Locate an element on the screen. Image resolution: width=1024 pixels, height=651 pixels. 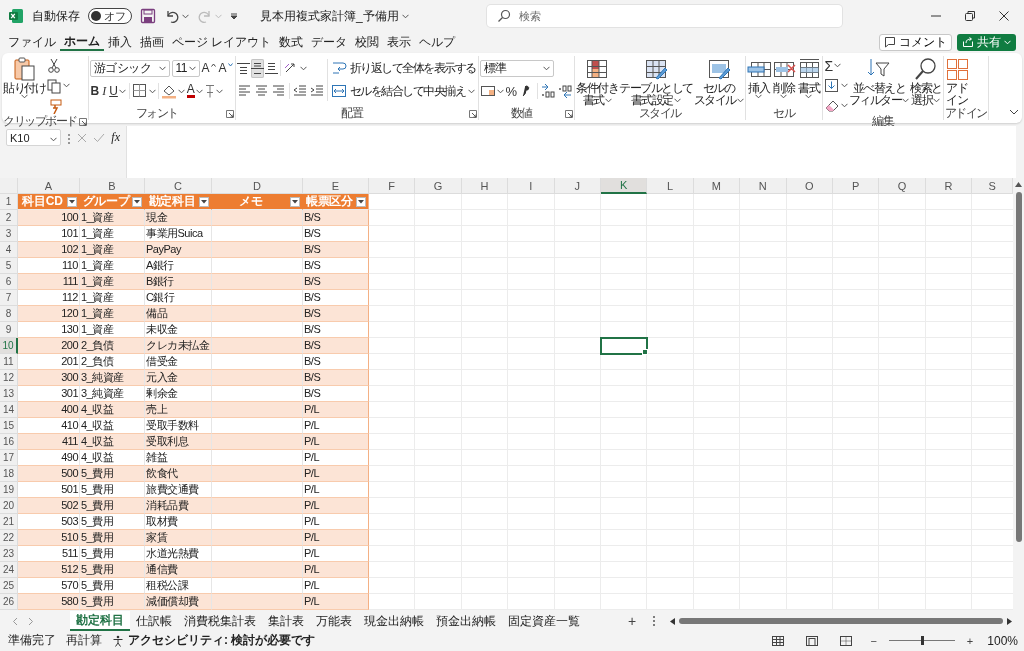
active-cell is located at coordinates (624, 346).